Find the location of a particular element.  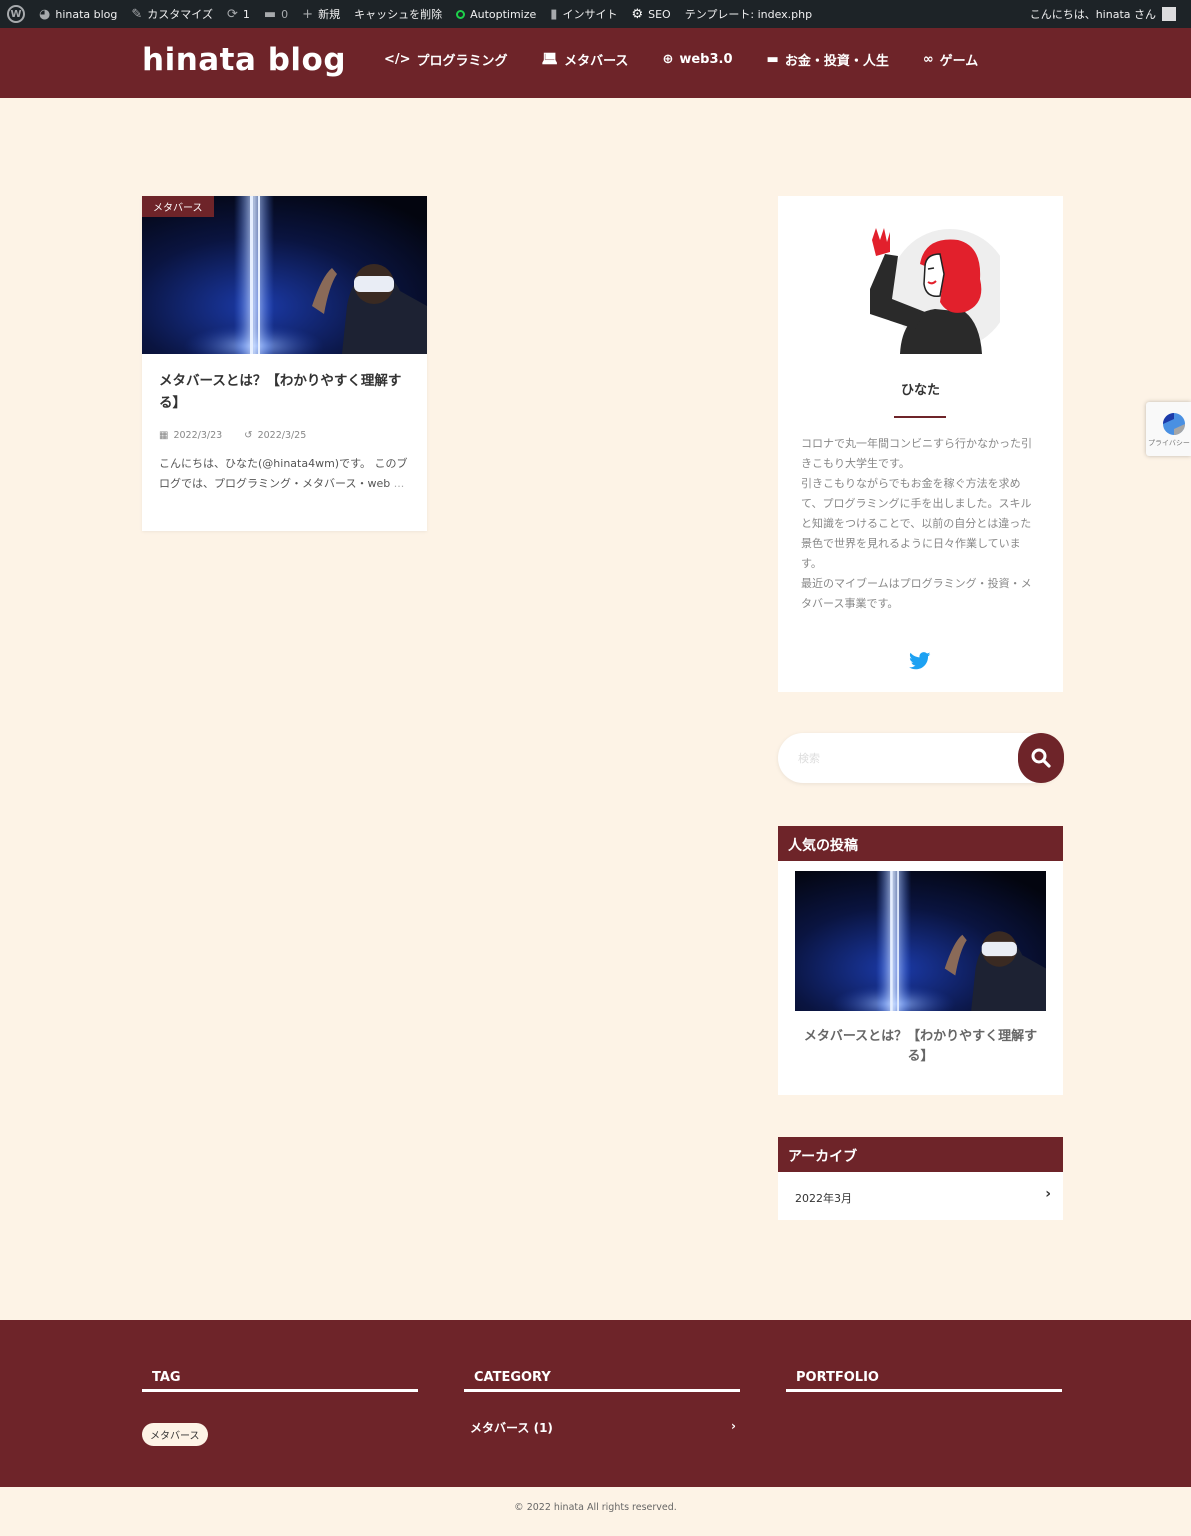

code-icon: </> is located at coordinates (397, 59).